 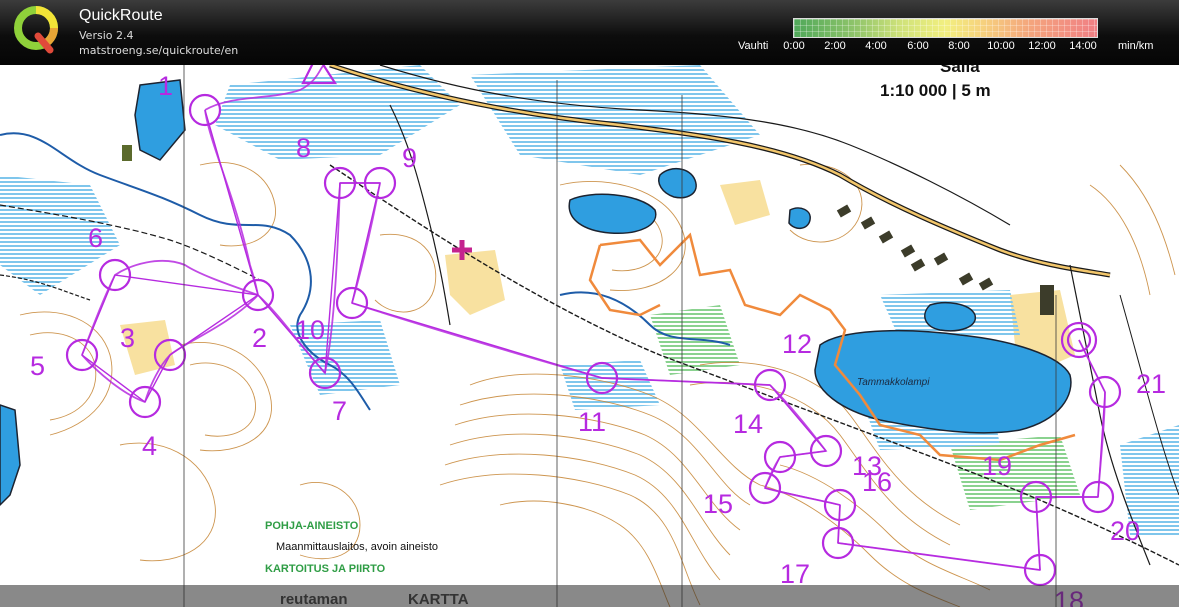 What do you see at coordinates (1083, 46) in the screenshot?
I see `pace-tick: 14:00` at bounding box center [1083, 46].